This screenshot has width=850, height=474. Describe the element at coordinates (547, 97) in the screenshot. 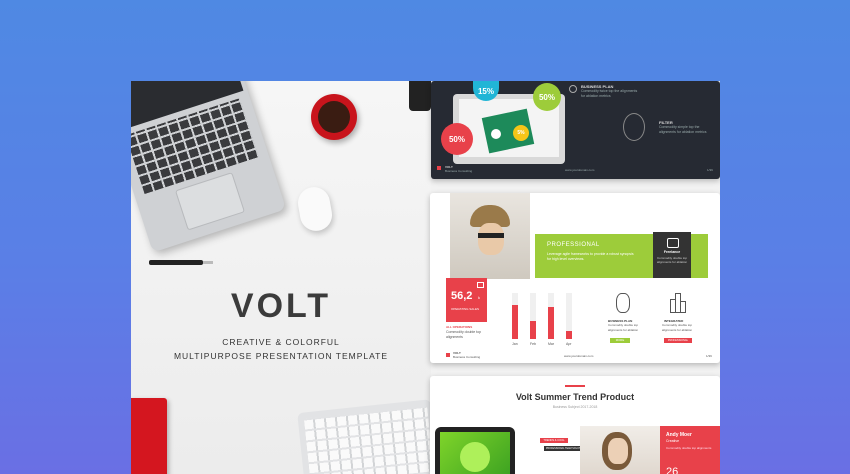

I see `stat-circle-2: 50%` at that location.